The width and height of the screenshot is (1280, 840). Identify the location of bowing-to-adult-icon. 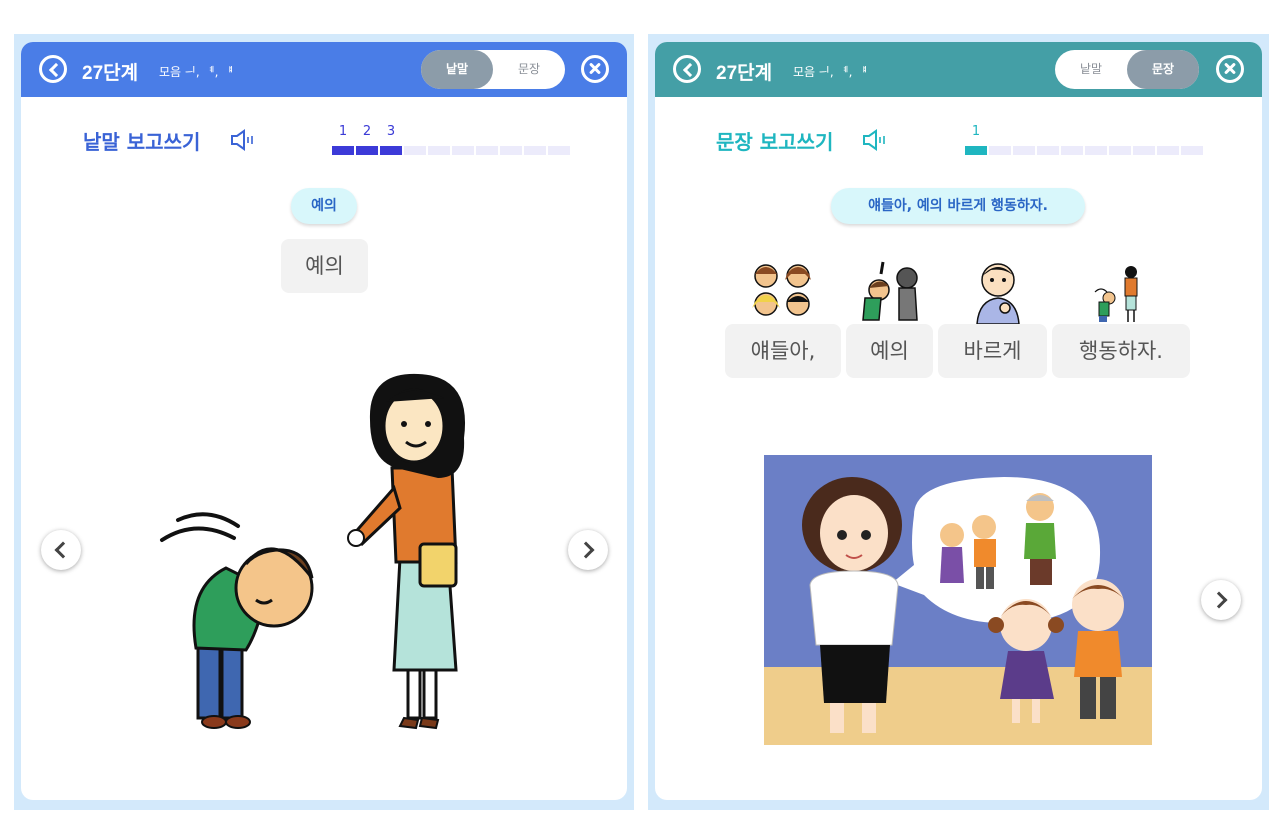
(1116, 294).